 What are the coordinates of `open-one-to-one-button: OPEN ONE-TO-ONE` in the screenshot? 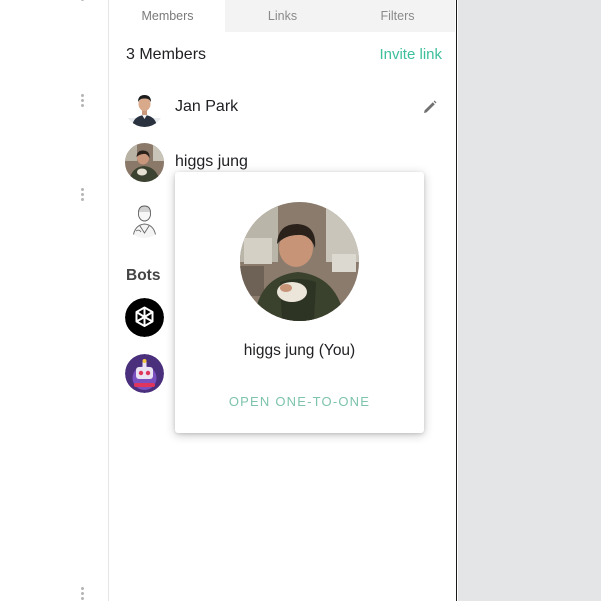 It's located at (299, 401).